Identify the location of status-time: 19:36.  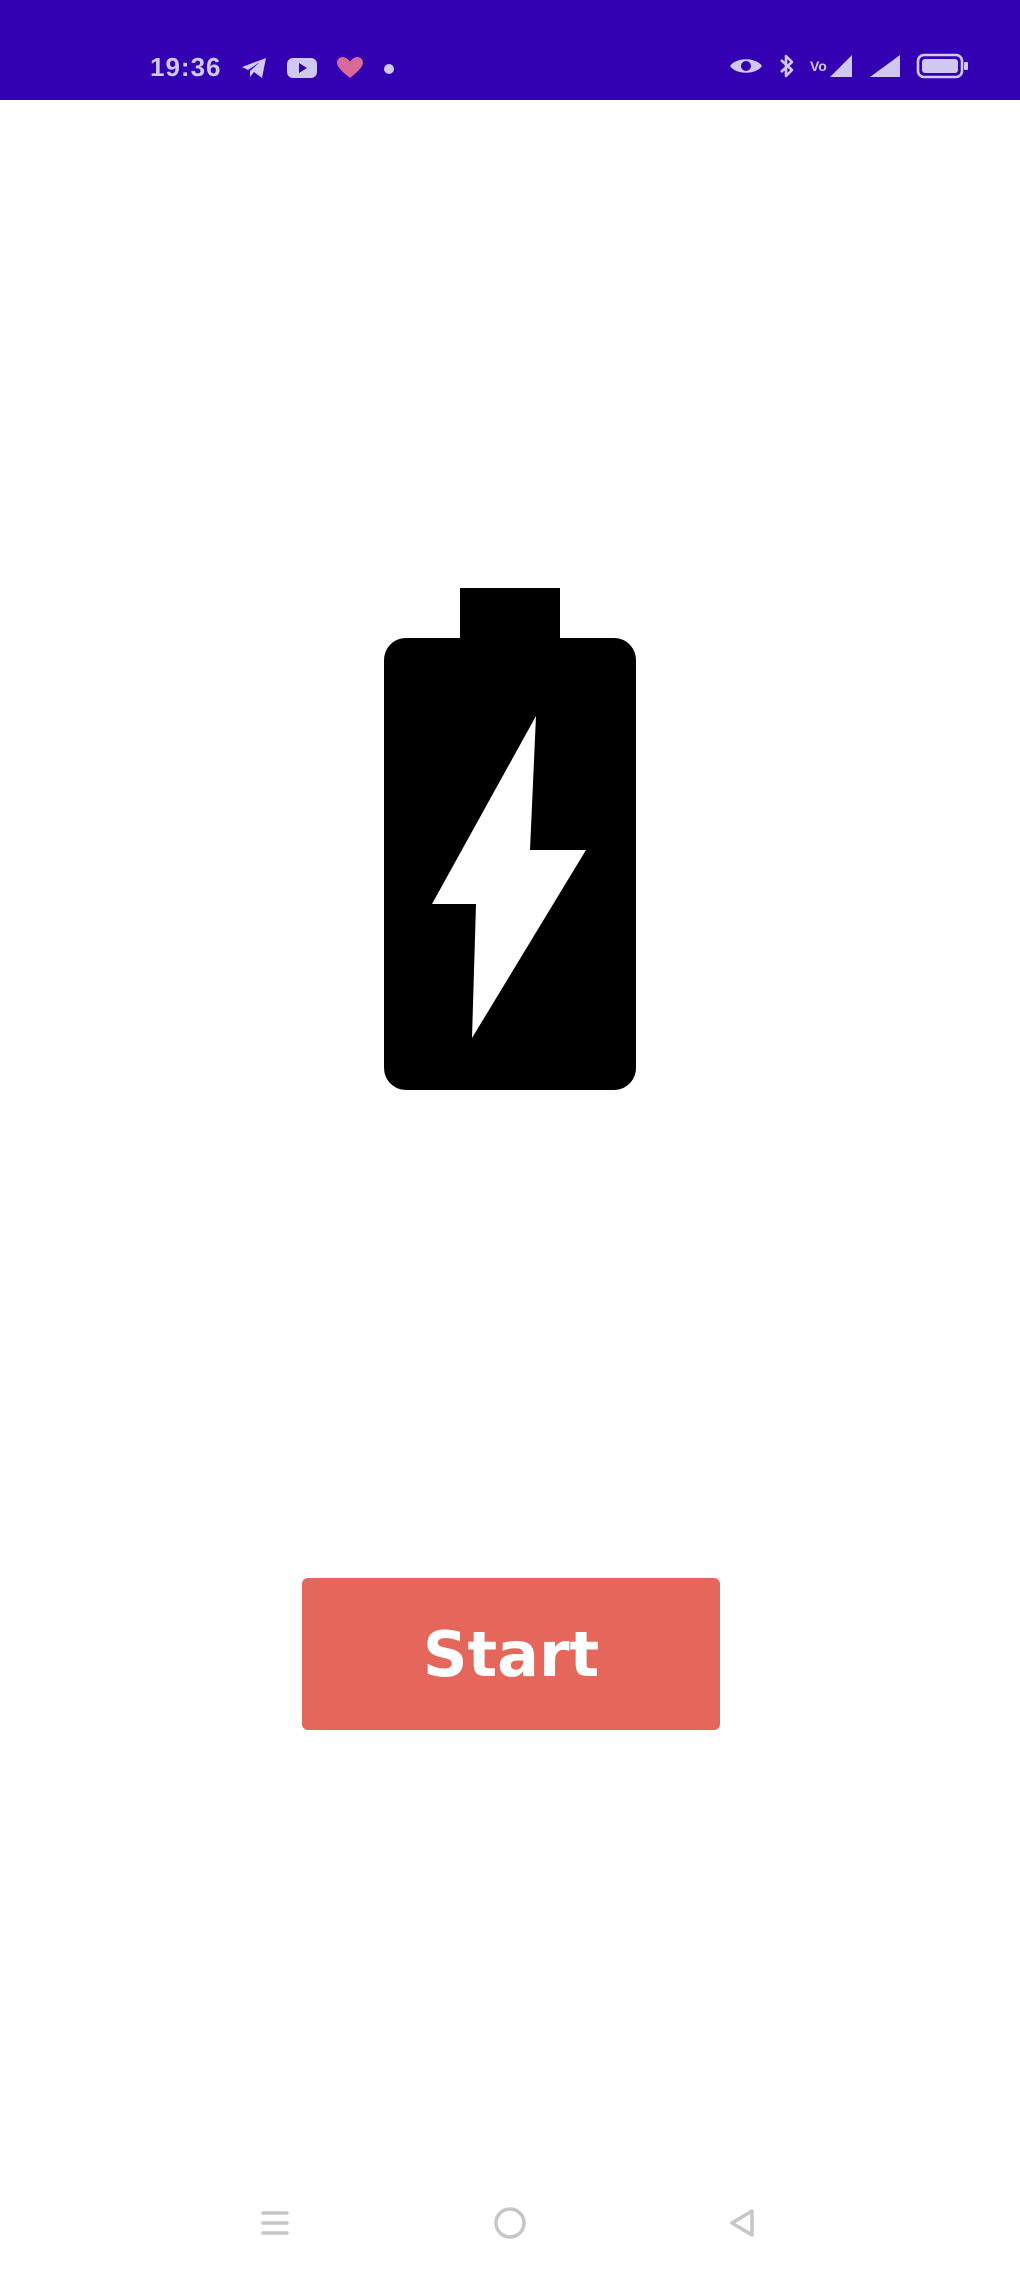
(186, 67).